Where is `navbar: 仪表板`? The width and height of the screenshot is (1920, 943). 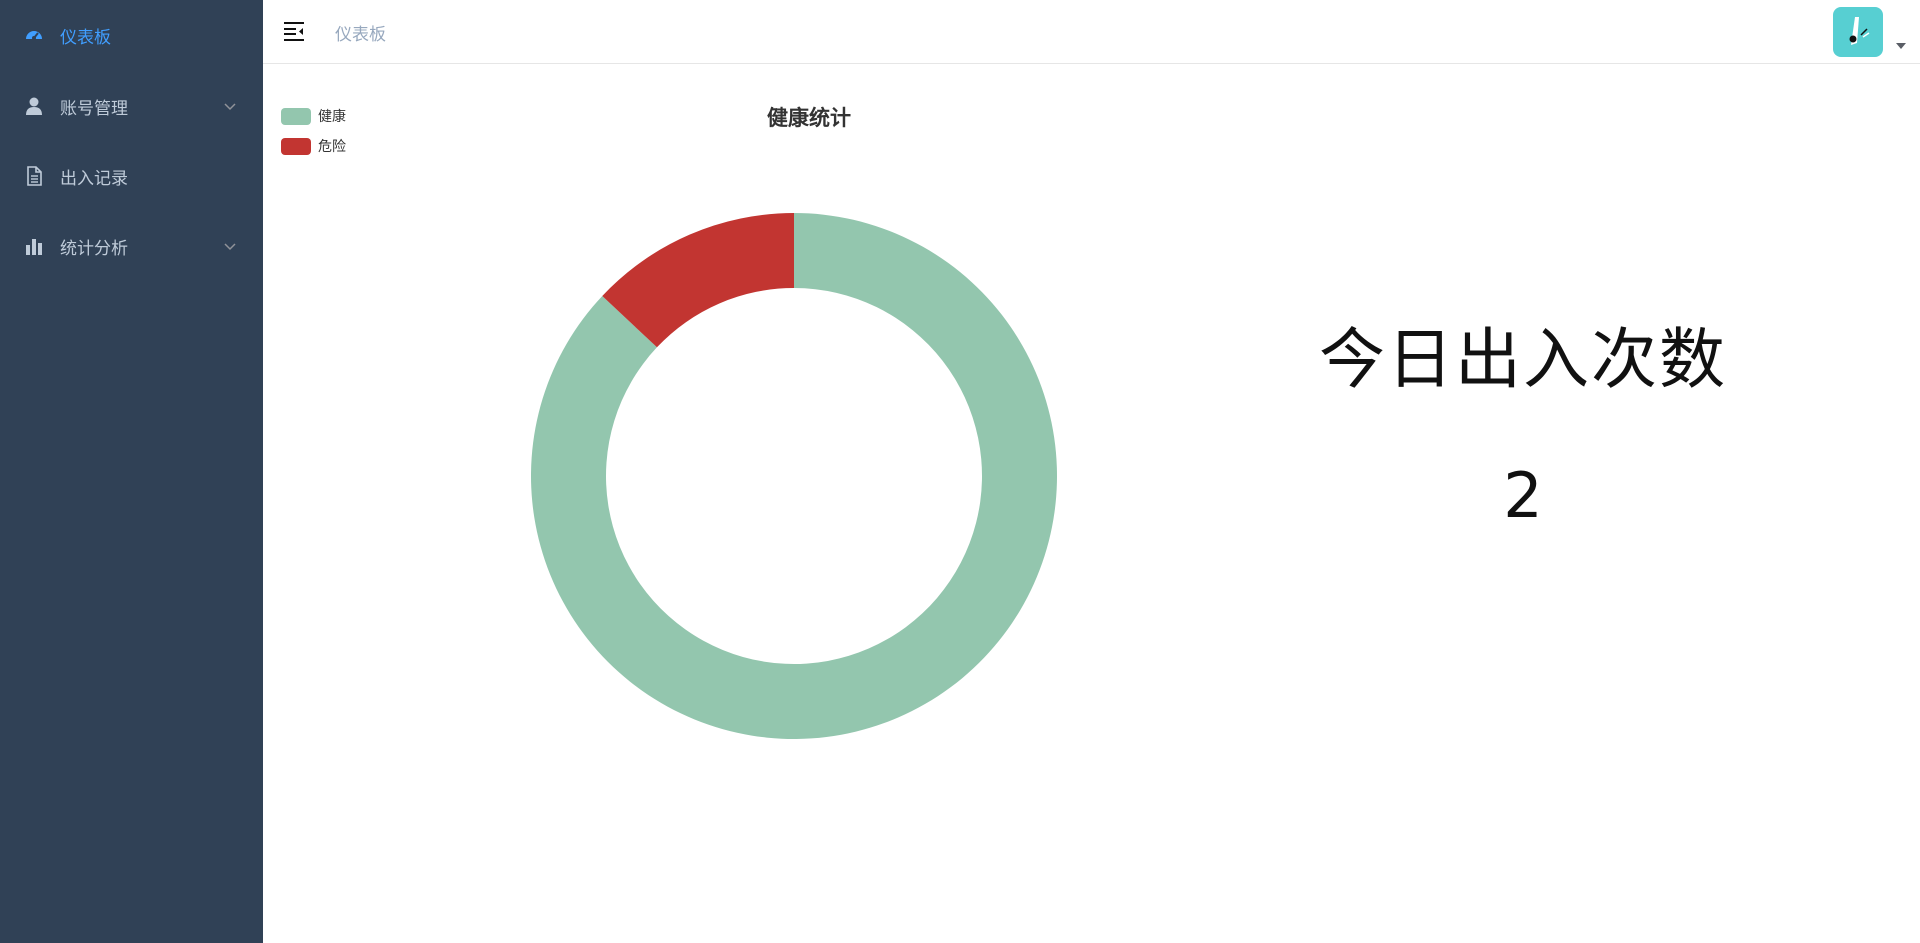 navbar: 仪表板 is located at coordinates (1091, 32).